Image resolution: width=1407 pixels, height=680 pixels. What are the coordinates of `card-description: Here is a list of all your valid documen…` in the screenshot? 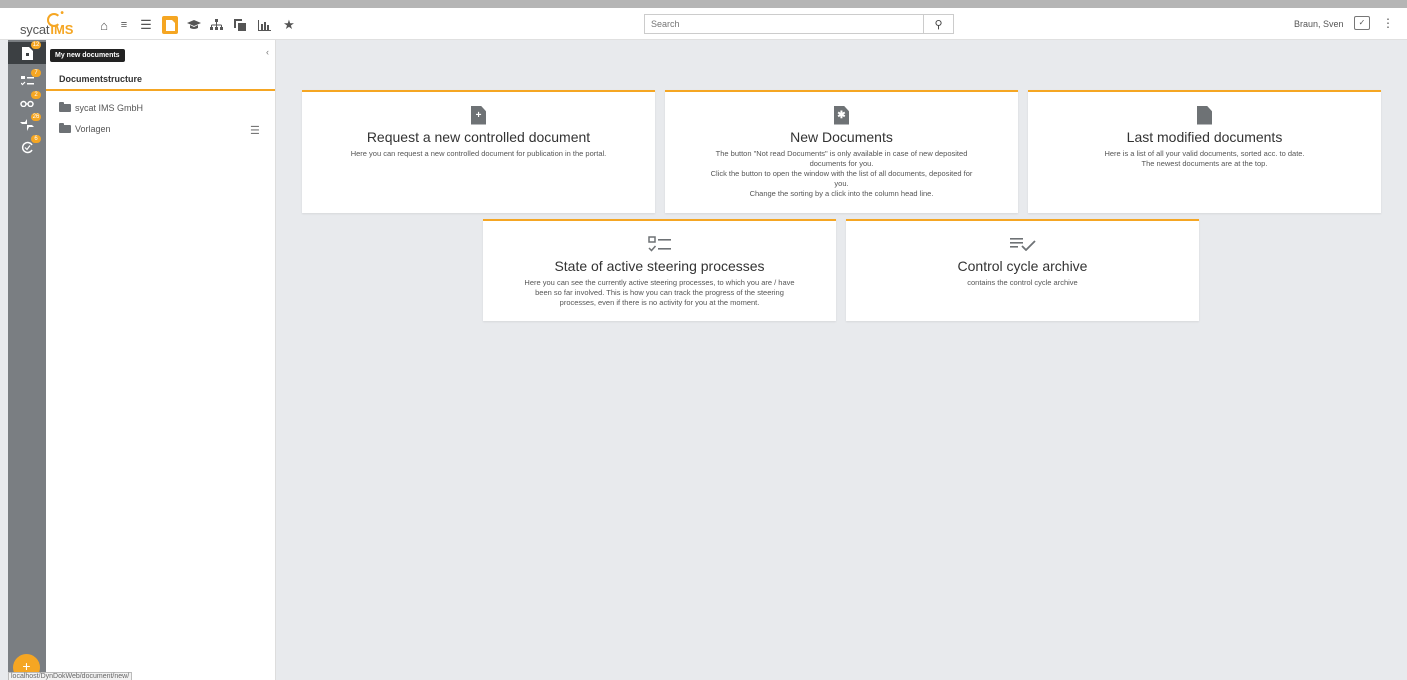 It's located at (1204, 159).